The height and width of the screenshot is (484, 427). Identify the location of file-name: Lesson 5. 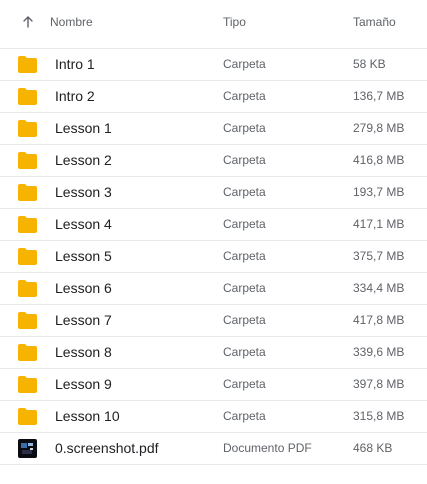
(83, 256).